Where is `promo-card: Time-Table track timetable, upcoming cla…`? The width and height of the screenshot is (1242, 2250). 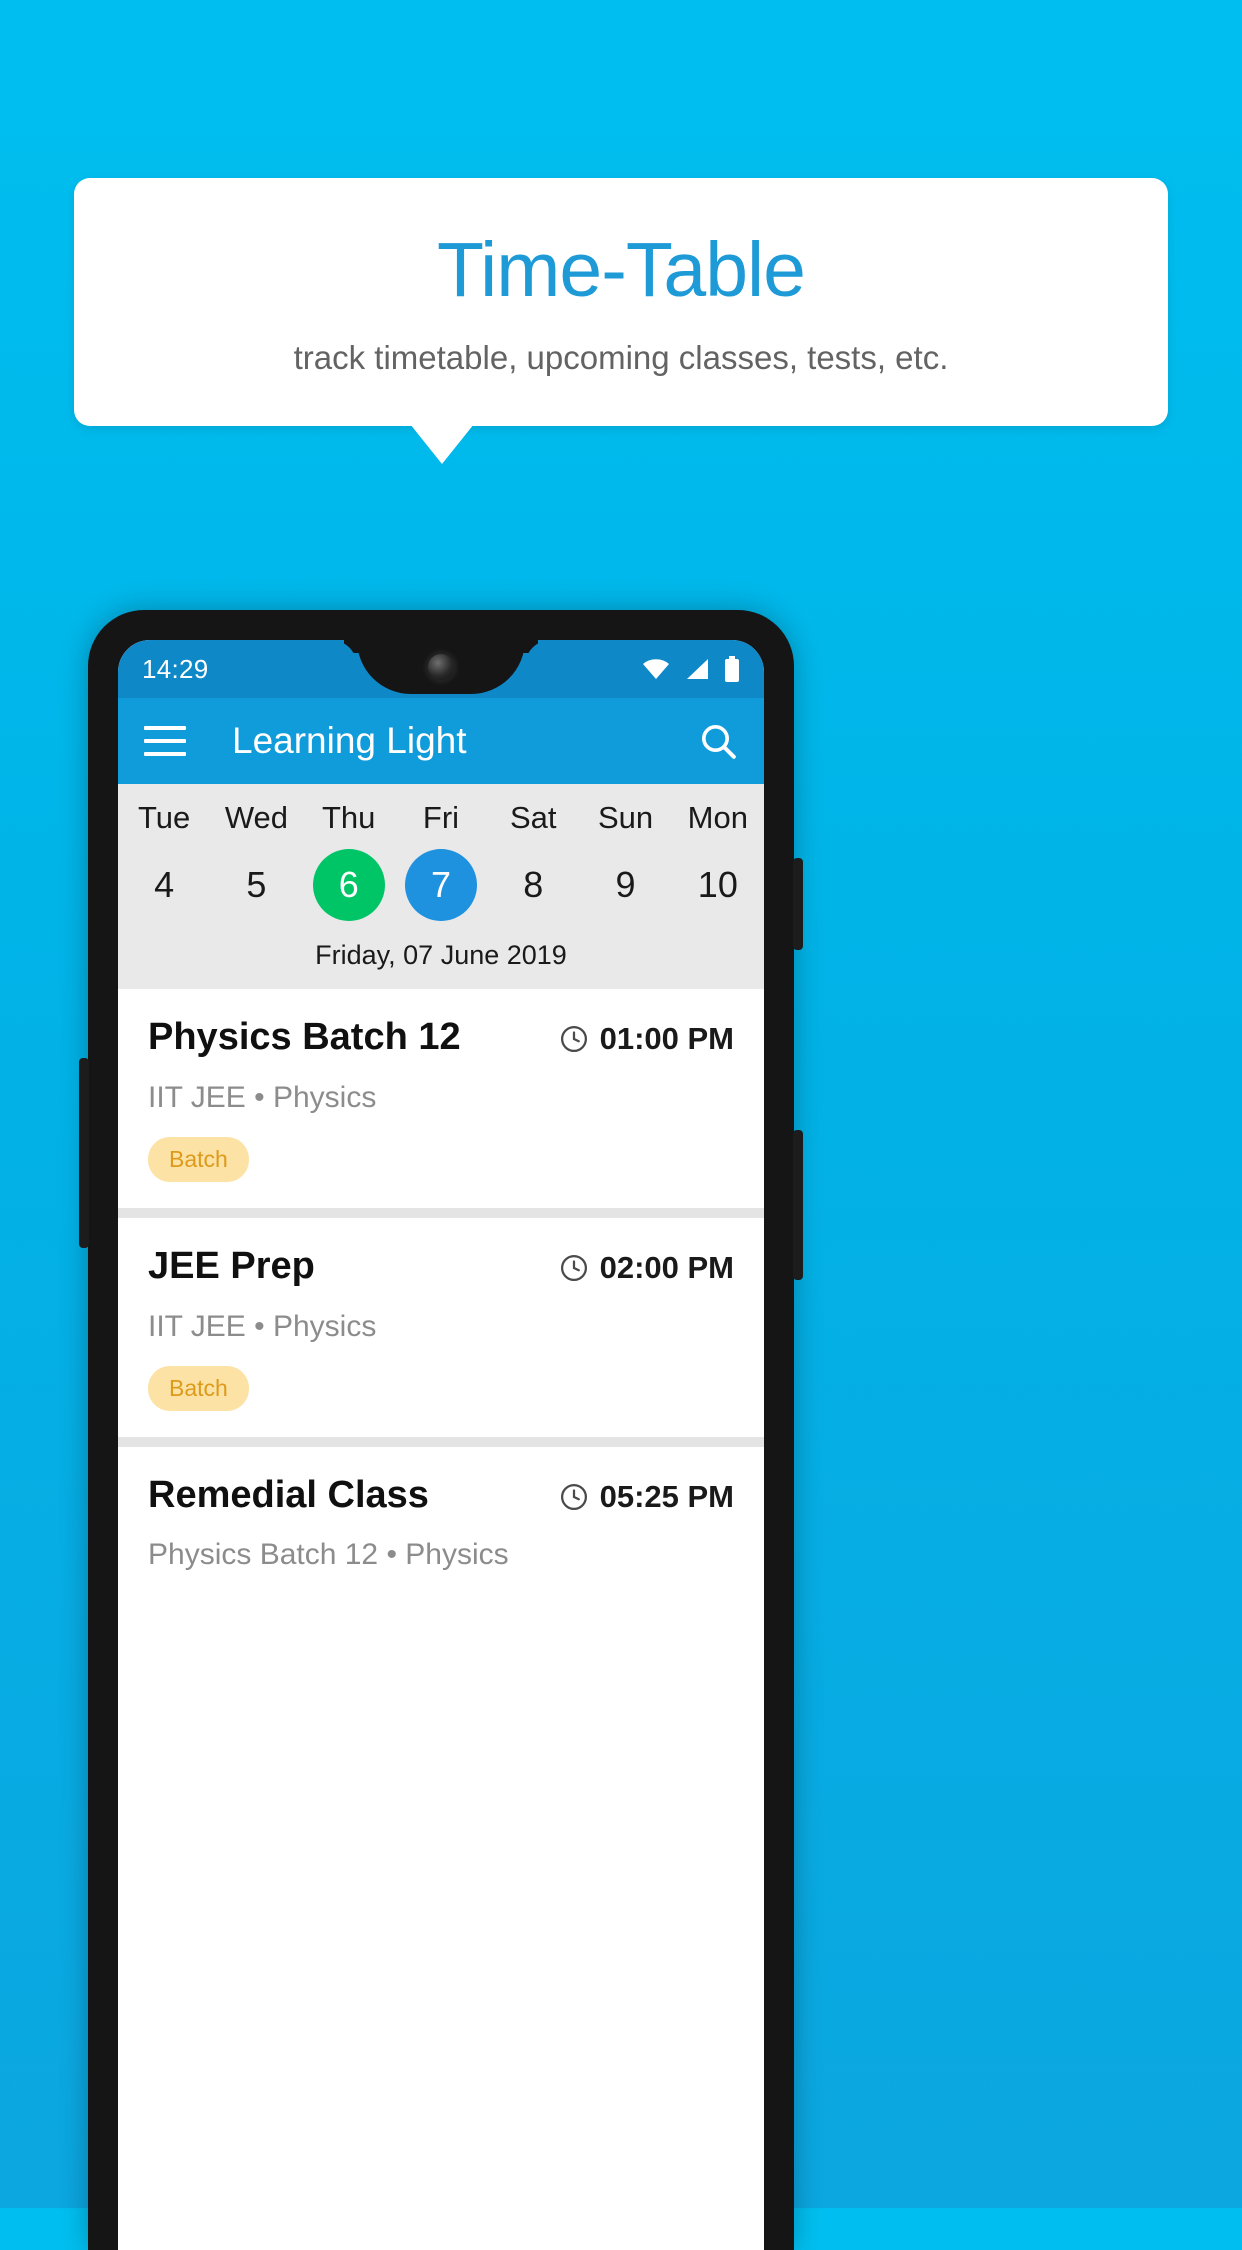 promo-card: Time-Table track timetable, upcoming cla… is located at coordinates (621, 302).